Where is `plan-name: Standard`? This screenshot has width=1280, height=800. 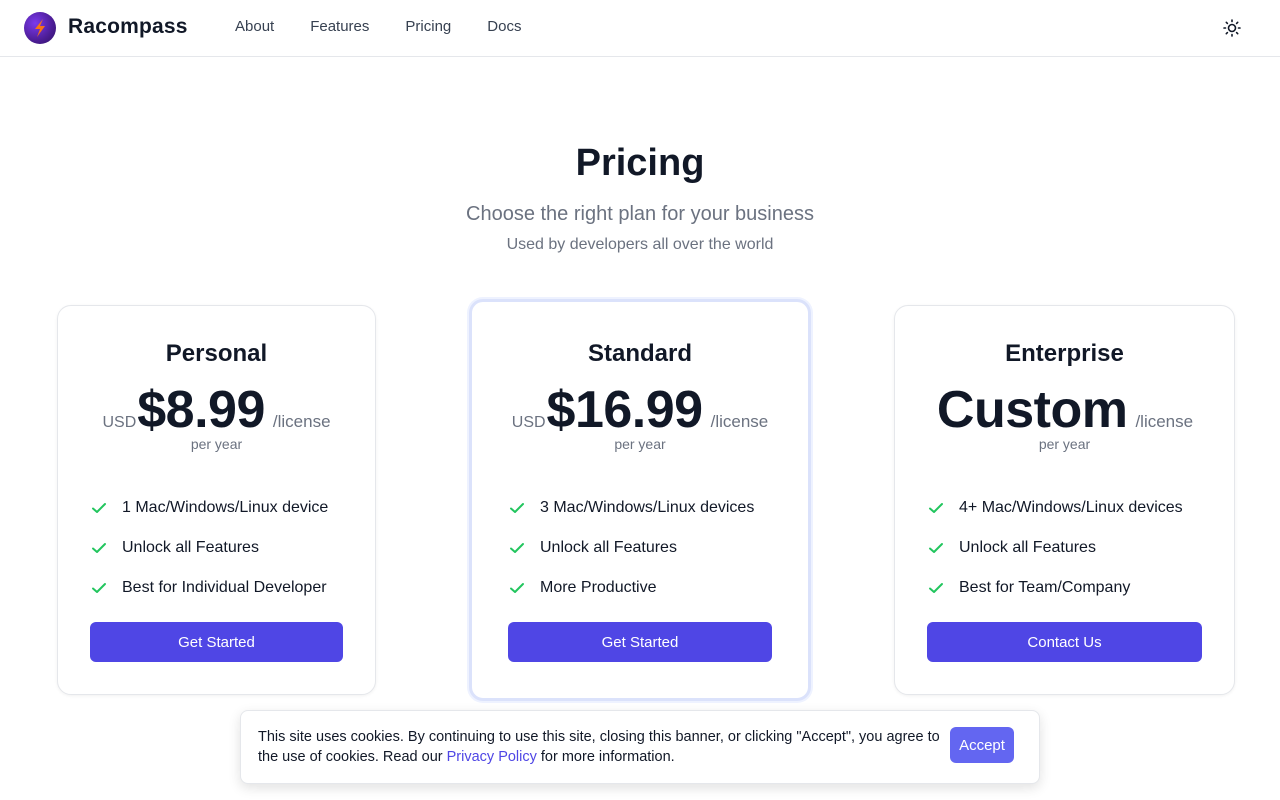
plan-name: Standard is located at coordinates (639, 353).